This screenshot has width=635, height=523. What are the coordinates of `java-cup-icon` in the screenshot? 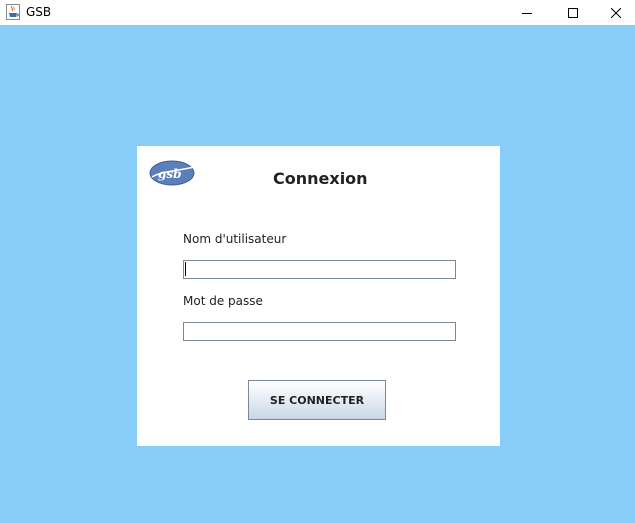 It's located at (13, 12).